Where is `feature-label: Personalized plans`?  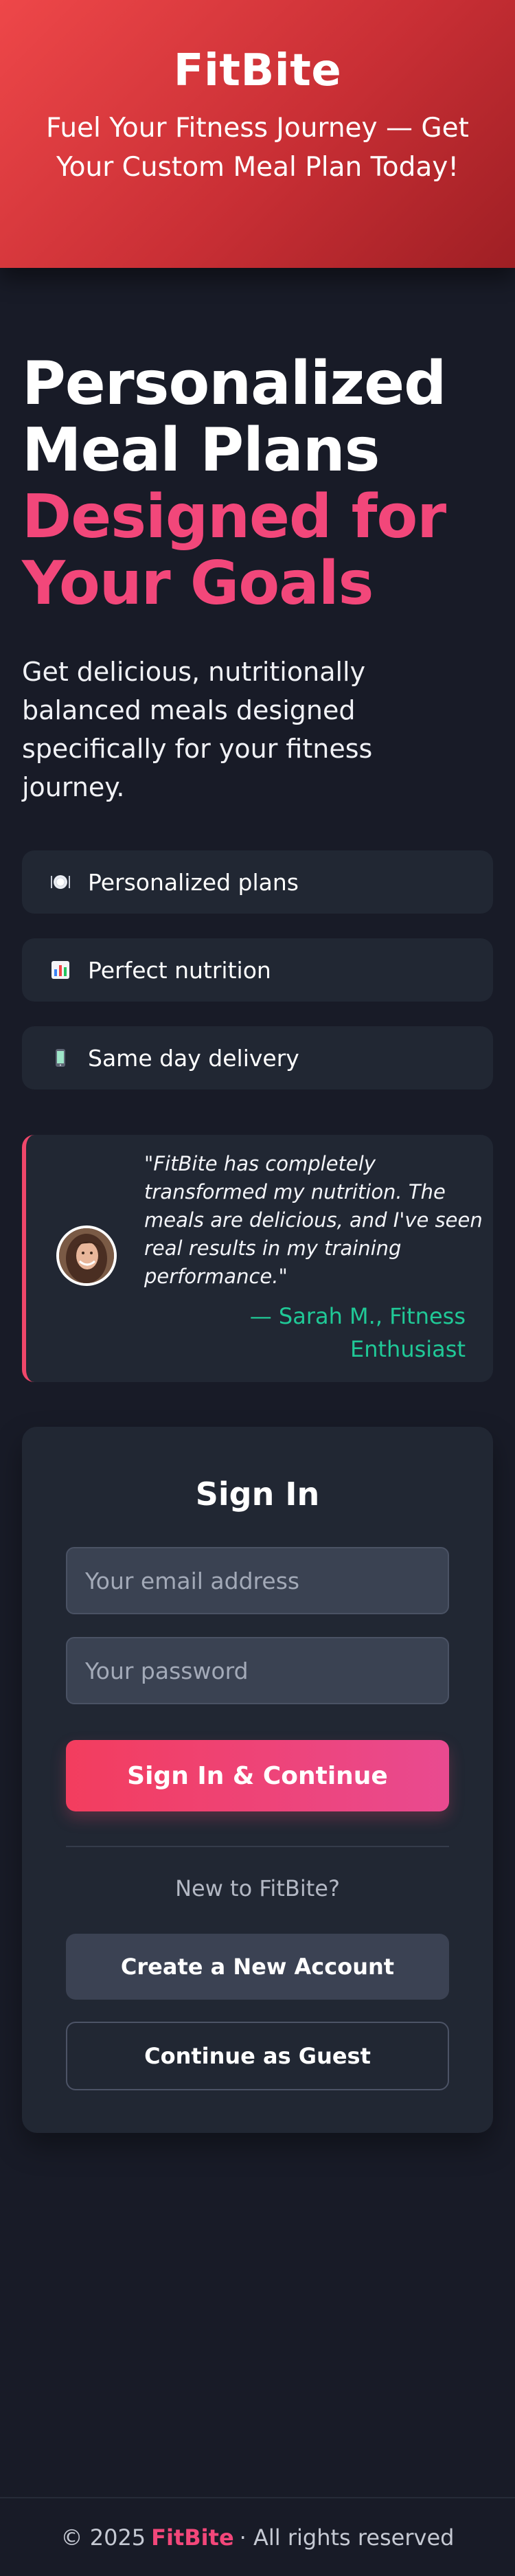
feature-label: Personalized plans is located at coordinates (193, 882).